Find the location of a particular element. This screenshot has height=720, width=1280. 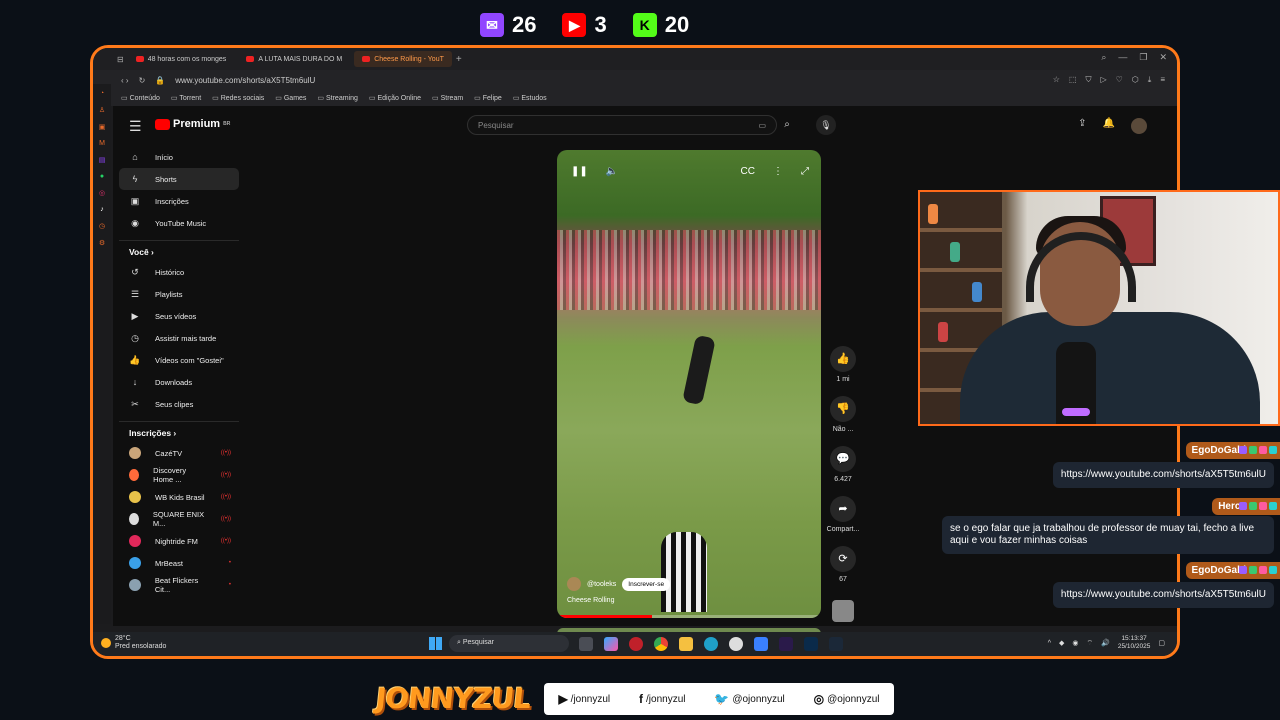

sidebar-item-you: ↓ Downloads is located at coordinates (179, 382).